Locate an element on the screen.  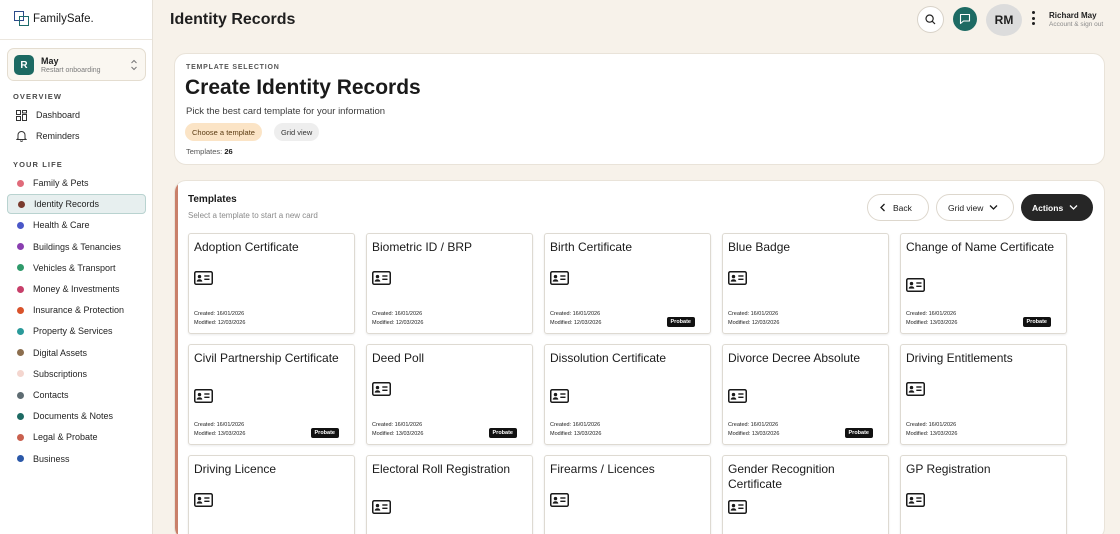
user-menu: Richard May Account & sign out is located at coordinates (1076, 19).